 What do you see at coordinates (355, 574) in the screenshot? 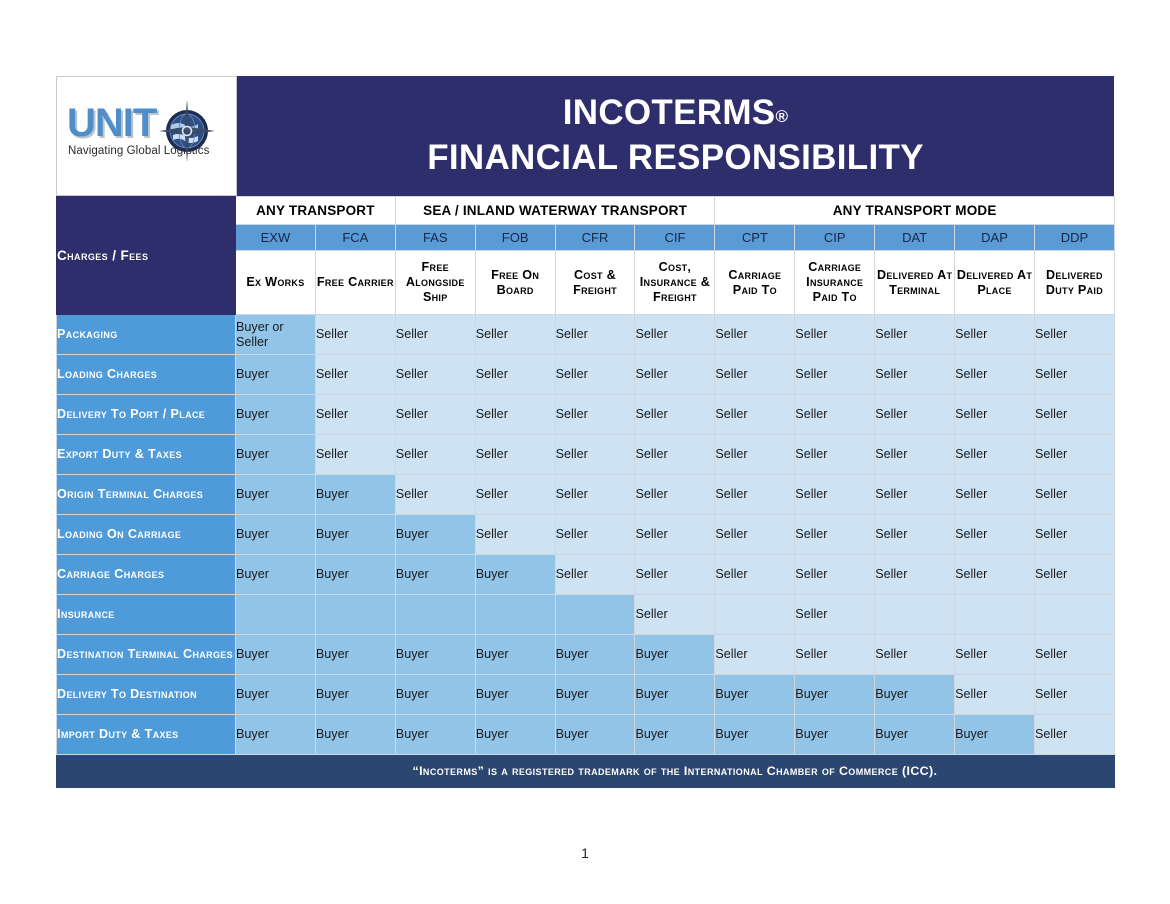
I see `cell-6-fca: Buyer` at bounding box center [355, 574].